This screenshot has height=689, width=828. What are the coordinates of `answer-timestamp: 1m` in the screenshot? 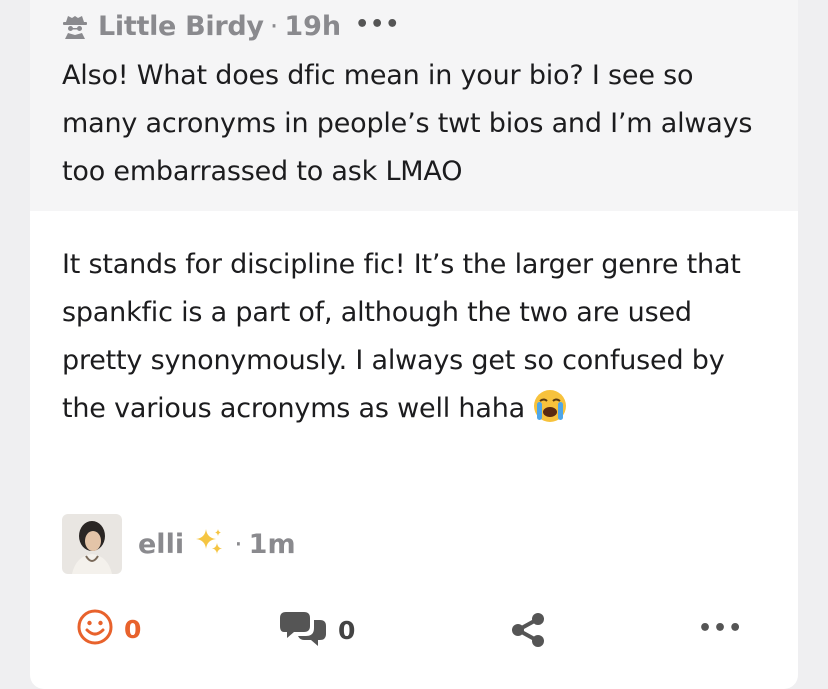 It's located at (272, 544).